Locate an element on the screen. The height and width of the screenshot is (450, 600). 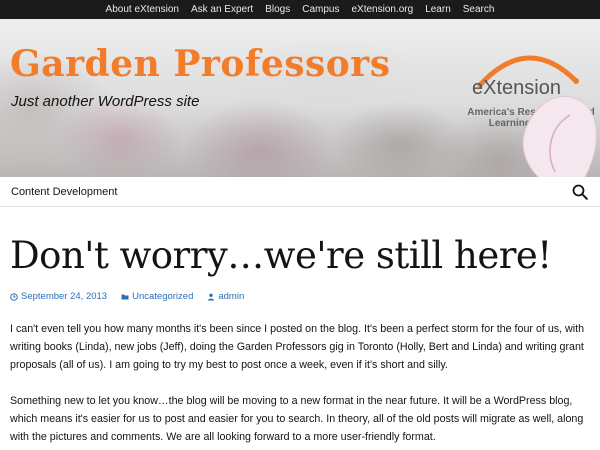
site-tagline: Just another WordPress site is located at coordinates (105, 101).